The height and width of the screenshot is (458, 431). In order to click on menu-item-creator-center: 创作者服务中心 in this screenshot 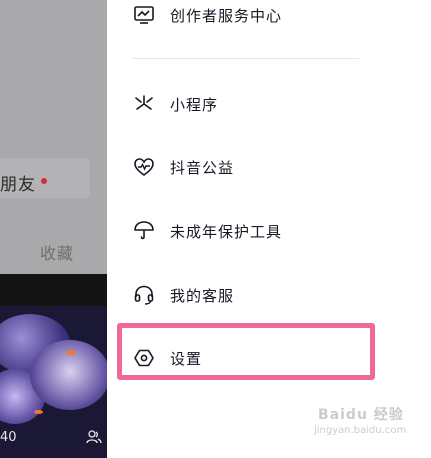, I will do `click(237, 17)`.